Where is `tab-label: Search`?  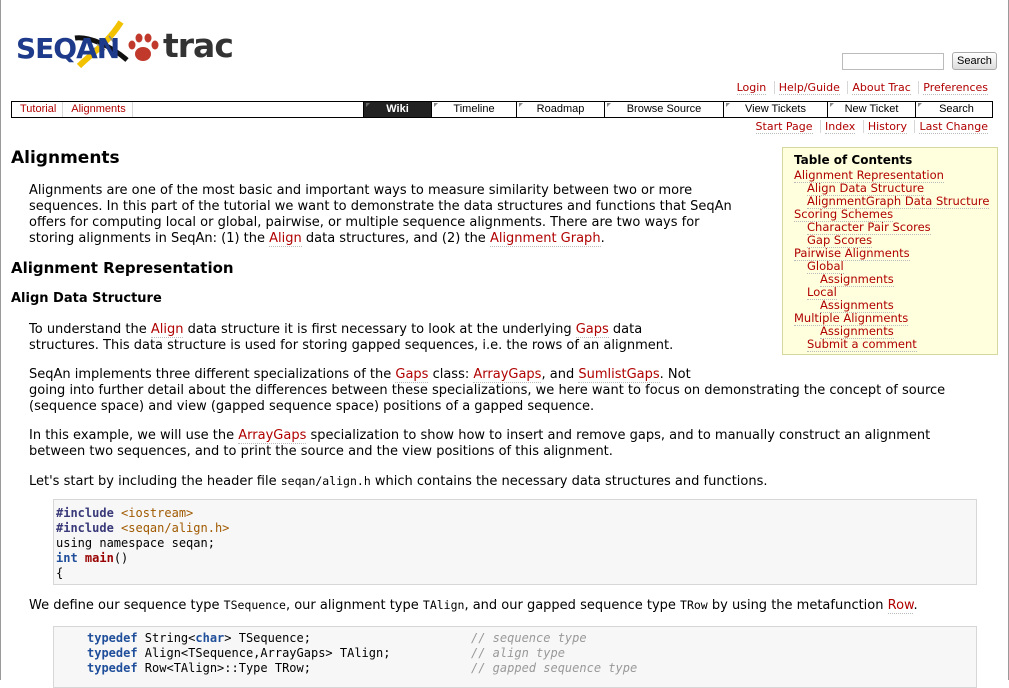 tab-label: Search is located at coordinates (956, 109).